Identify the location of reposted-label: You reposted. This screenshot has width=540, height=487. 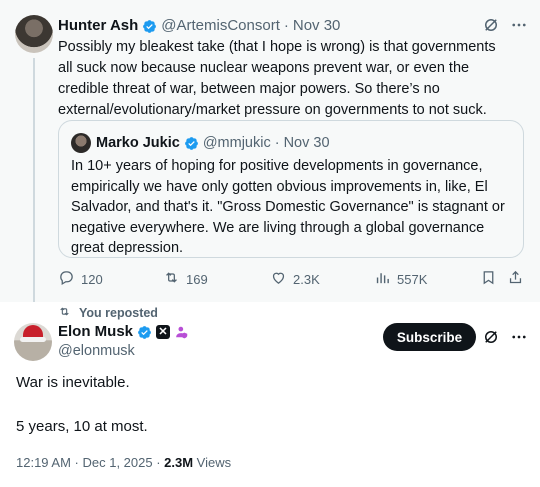
(118, 313).